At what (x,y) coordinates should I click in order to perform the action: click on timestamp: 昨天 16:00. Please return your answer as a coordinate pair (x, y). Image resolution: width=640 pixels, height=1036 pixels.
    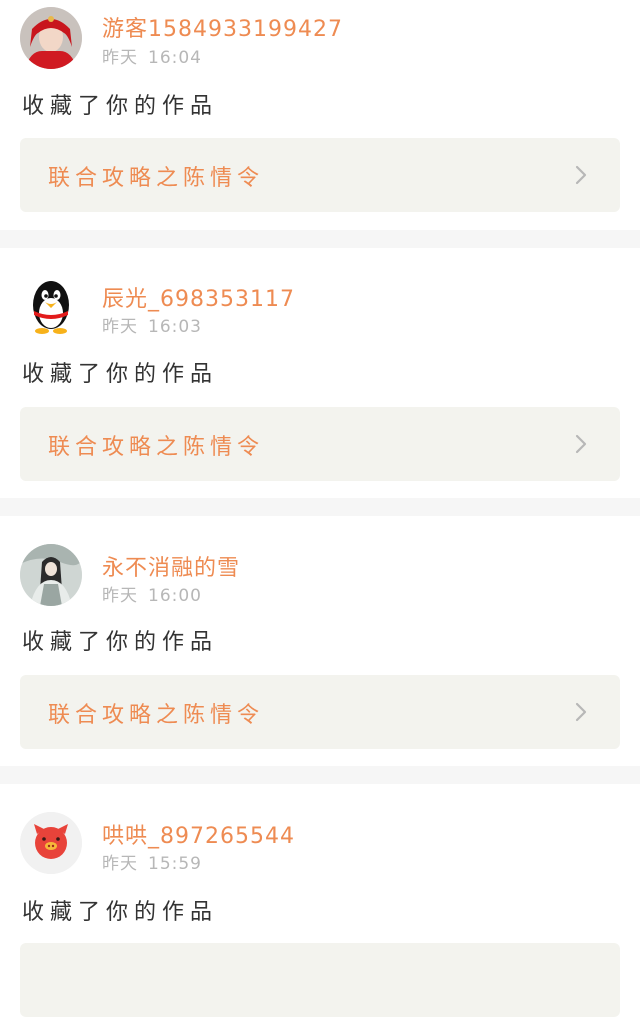
    Looking at the image, I should click on (152, 596).